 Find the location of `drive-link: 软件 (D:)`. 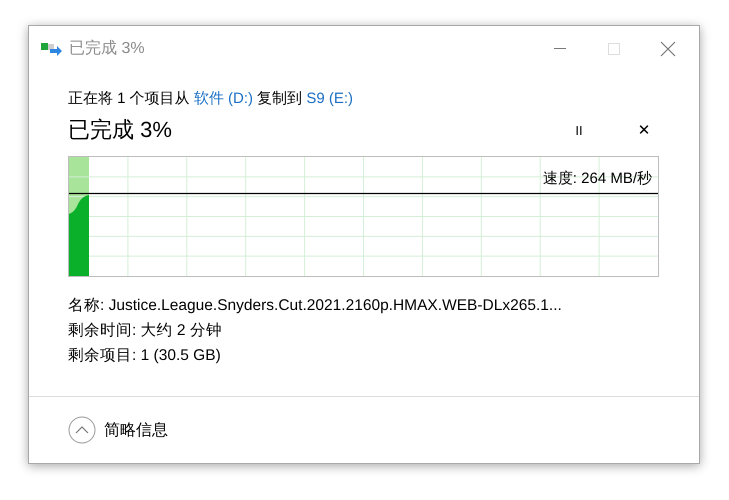

drive-link: 软件 (D:) is located at coordinates (224, 98).